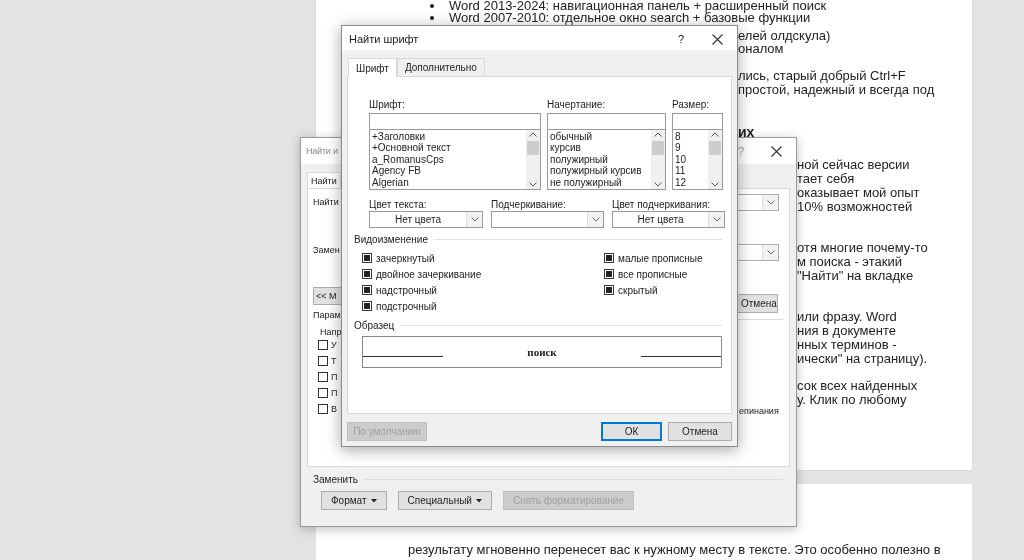  I want to click on list-item: 11, so click(690, 171).